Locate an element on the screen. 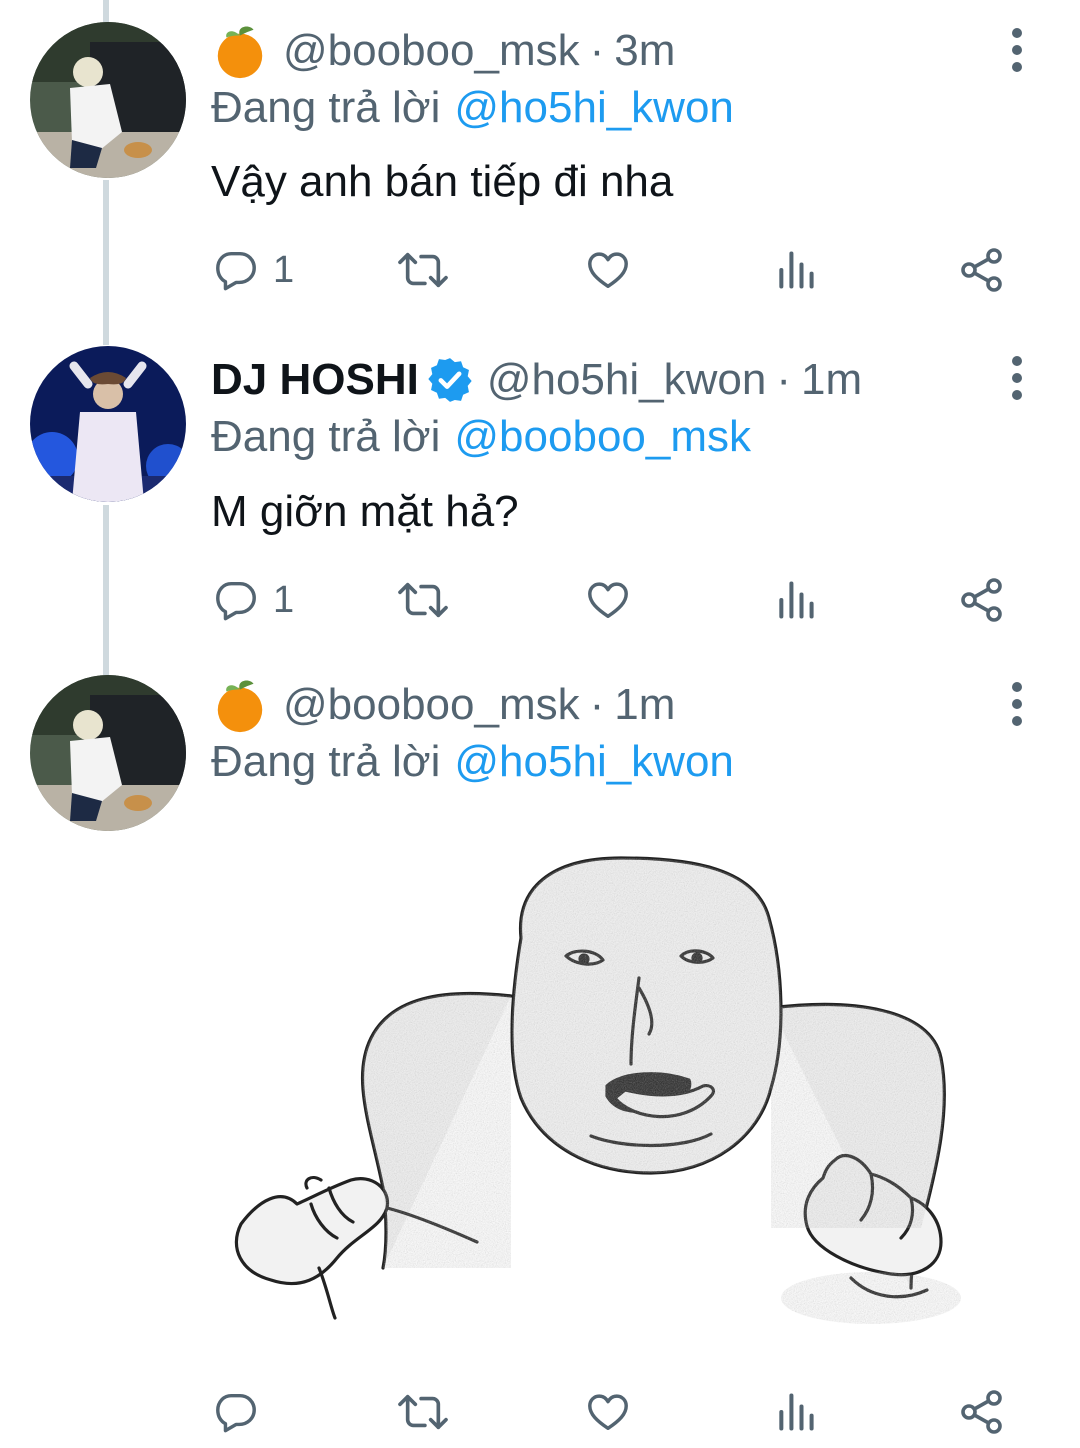 The height and width of the screenshot is (1448, 1080). verified-badge-icon is located at coordinates (450, 380).